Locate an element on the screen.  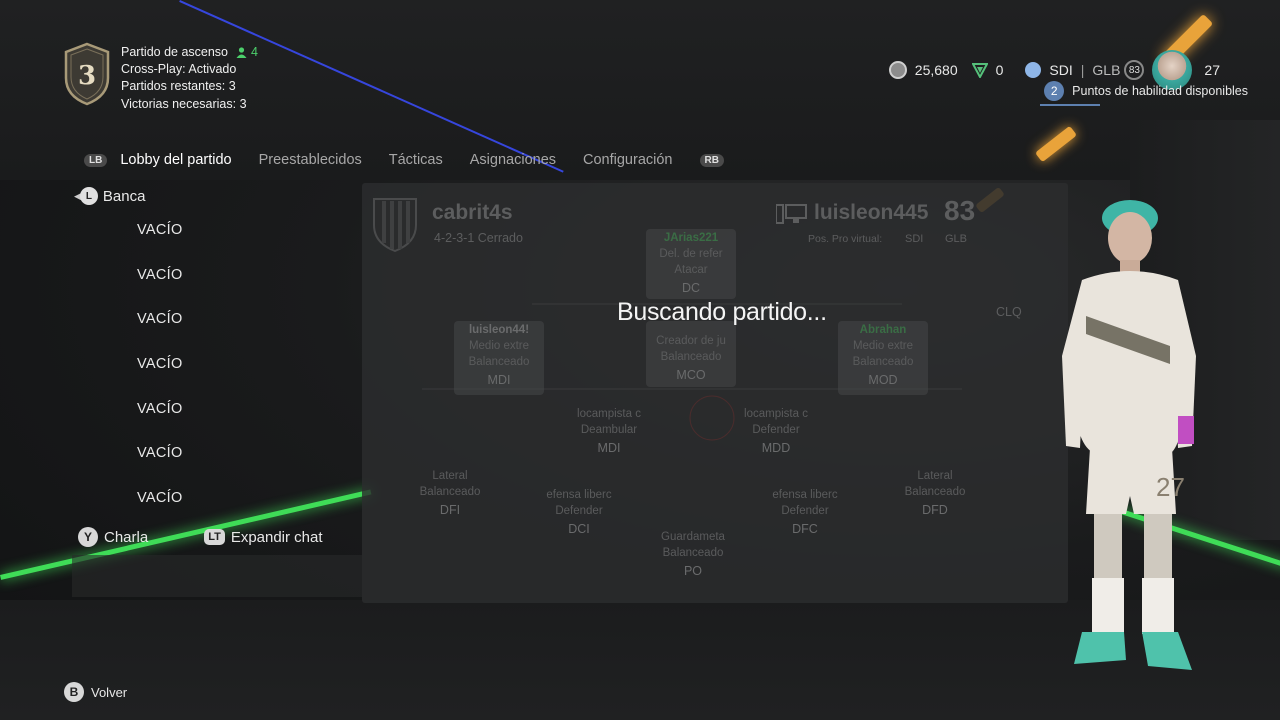
y-button-icon: Y is located at coordinates (88, 537).